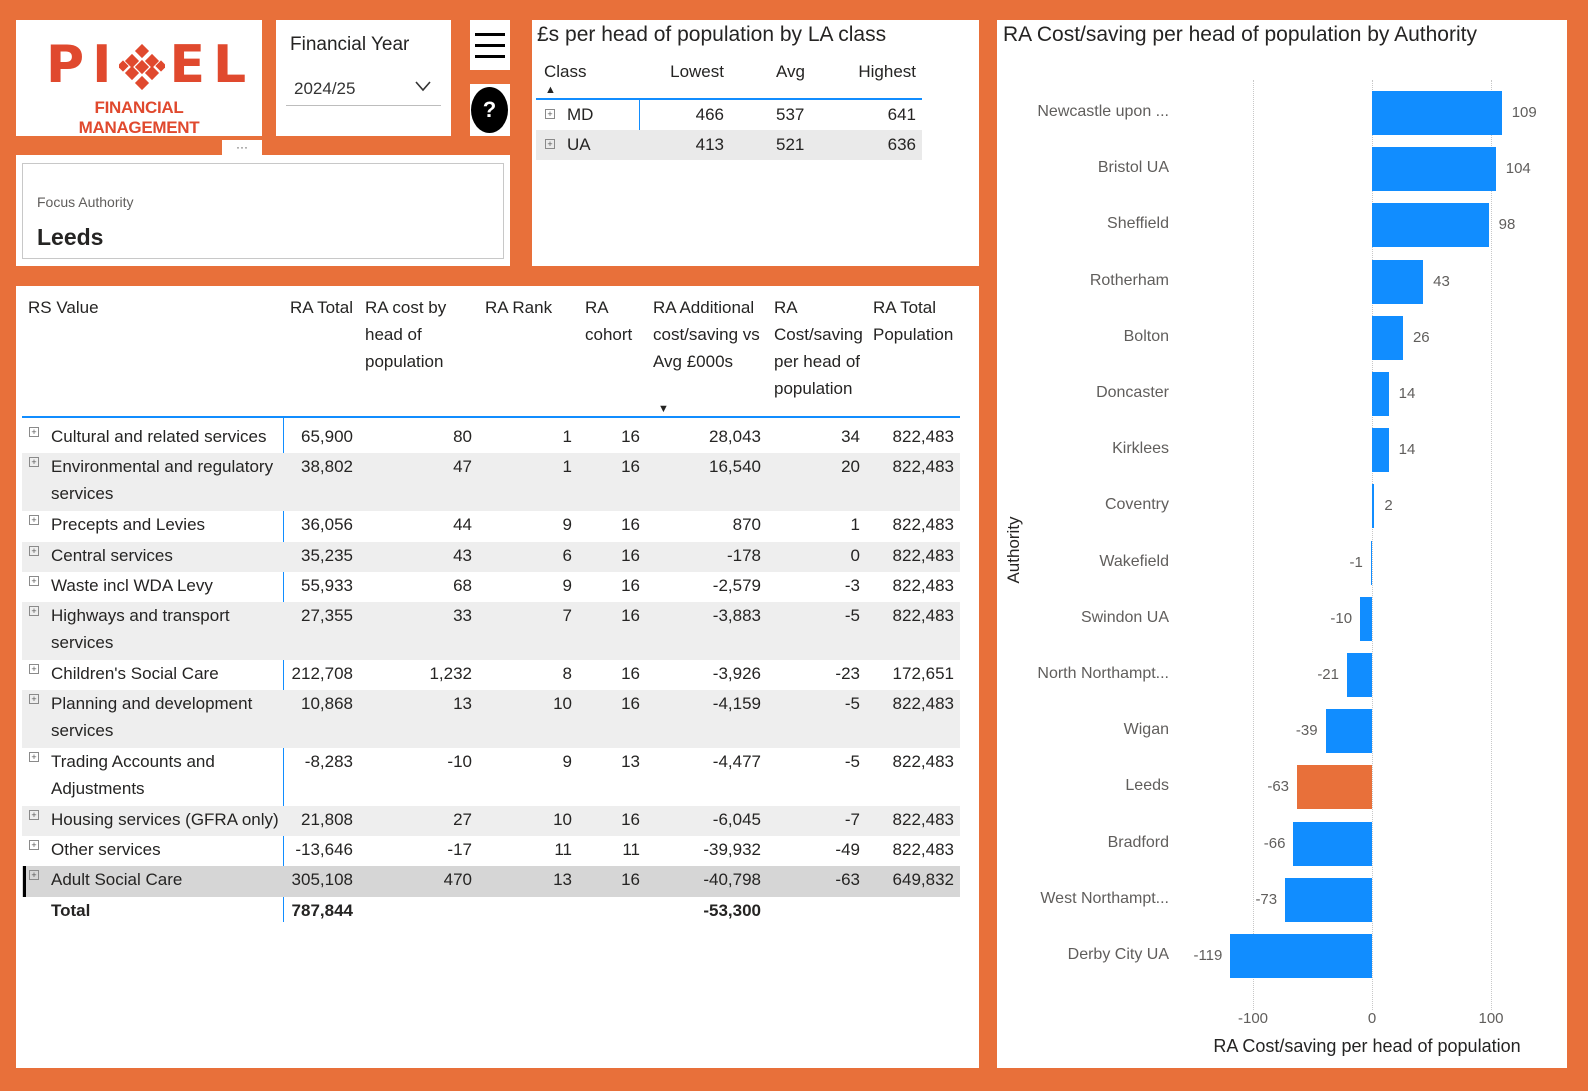 This screenshot has height=1091, width=1588. What do you see at coordinates (106, 849) in the screenshot?
I see `table-row-name: Other services` at bounding box center [106, 849].